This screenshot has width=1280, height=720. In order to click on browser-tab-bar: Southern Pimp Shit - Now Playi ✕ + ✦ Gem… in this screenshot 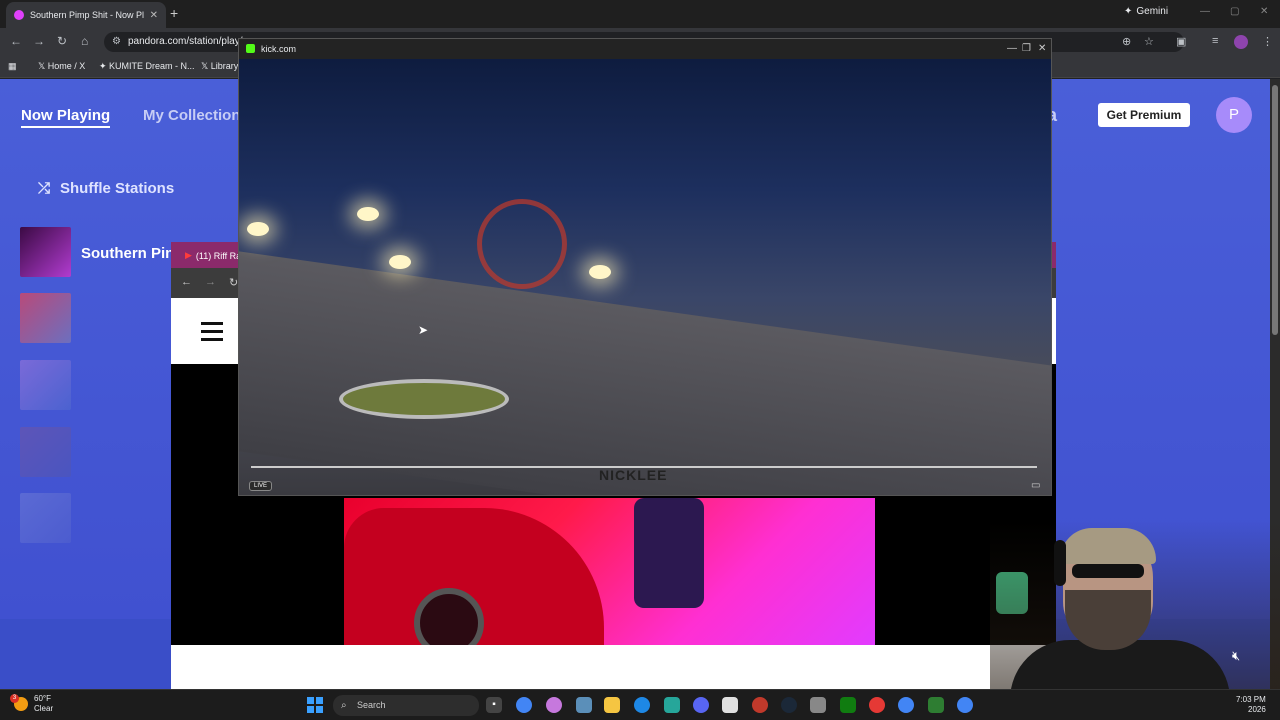, I will do `click(640, 14)`.